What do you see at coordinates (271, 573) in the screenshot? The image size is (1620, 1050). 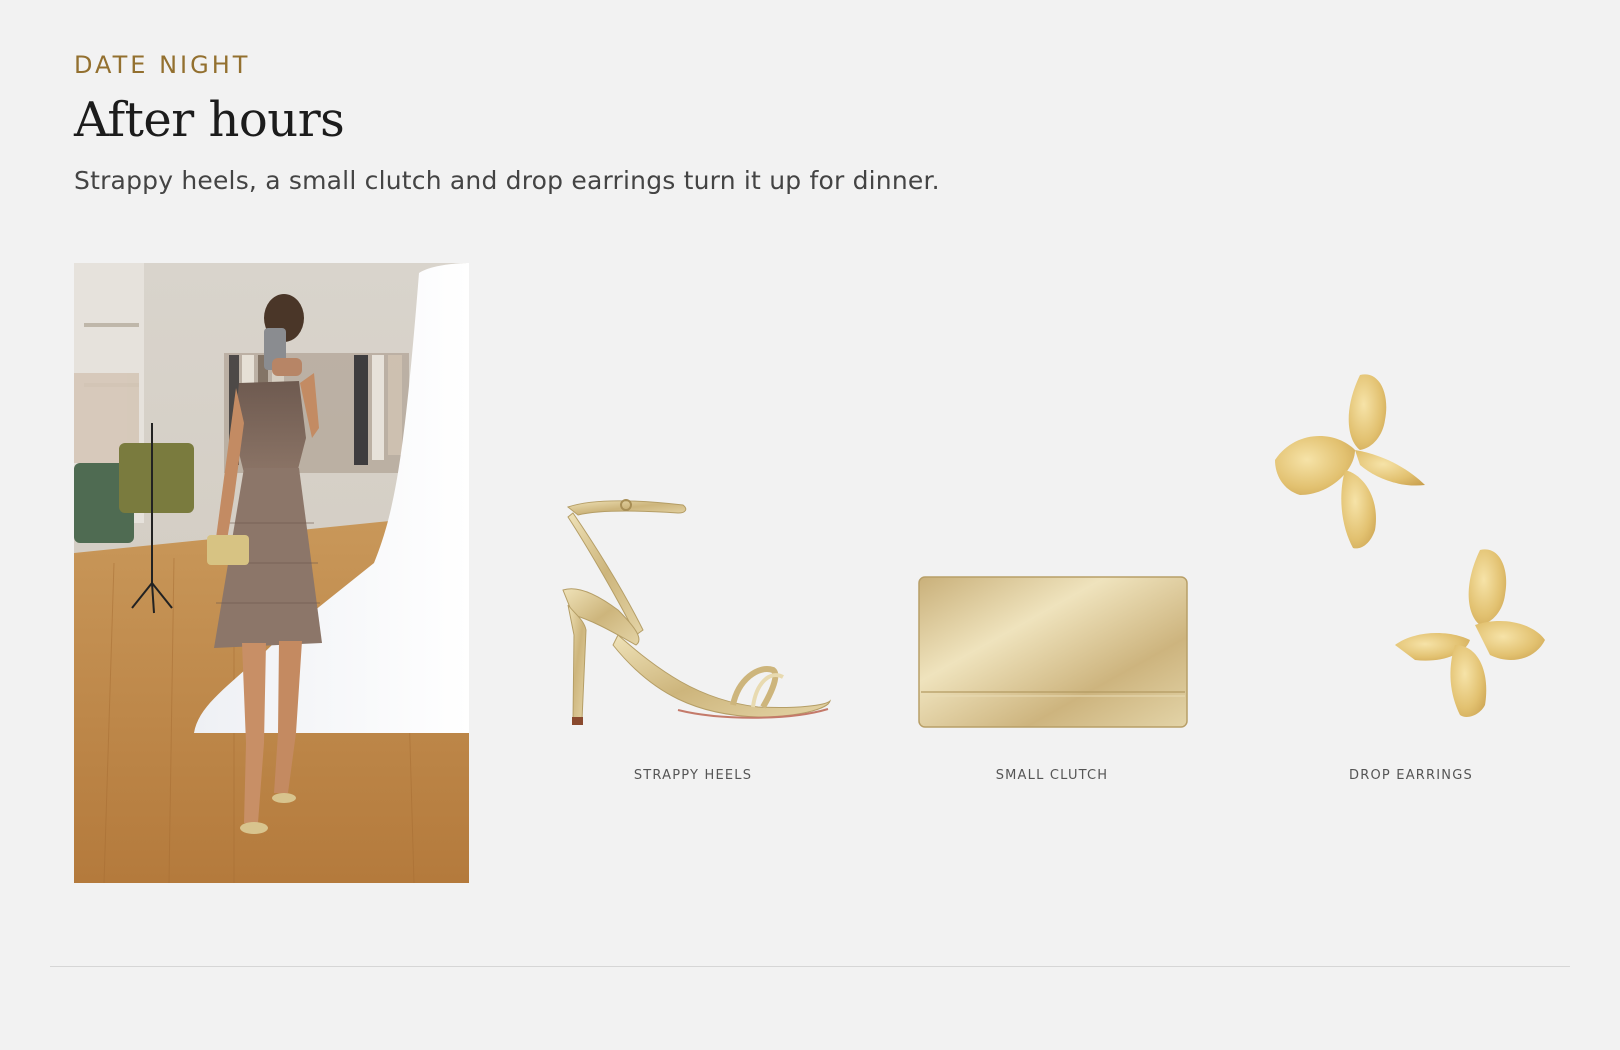 I see `outfit-photo` at bounding box center [271, 573].